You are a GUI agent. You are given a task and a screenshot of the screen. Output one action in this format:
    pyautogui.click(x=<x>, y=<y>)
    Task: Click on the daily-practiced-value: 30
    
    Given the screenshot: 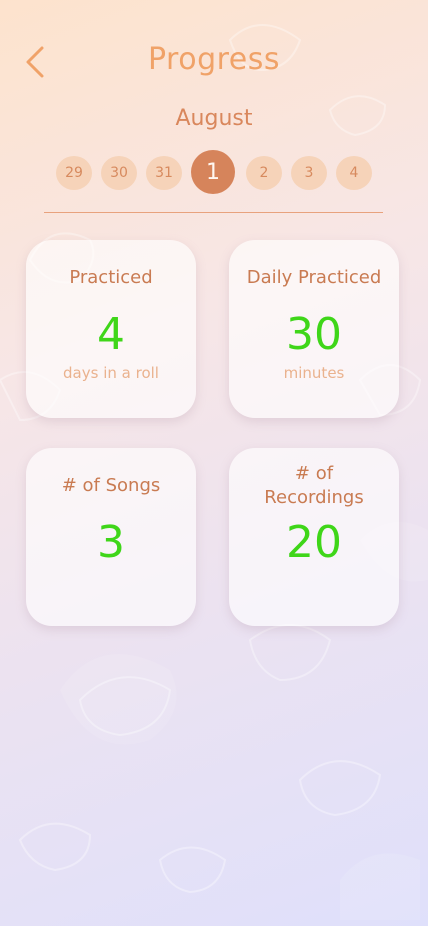 What is the action you would take?
    pyautogui.click(x=314, y=334)
    